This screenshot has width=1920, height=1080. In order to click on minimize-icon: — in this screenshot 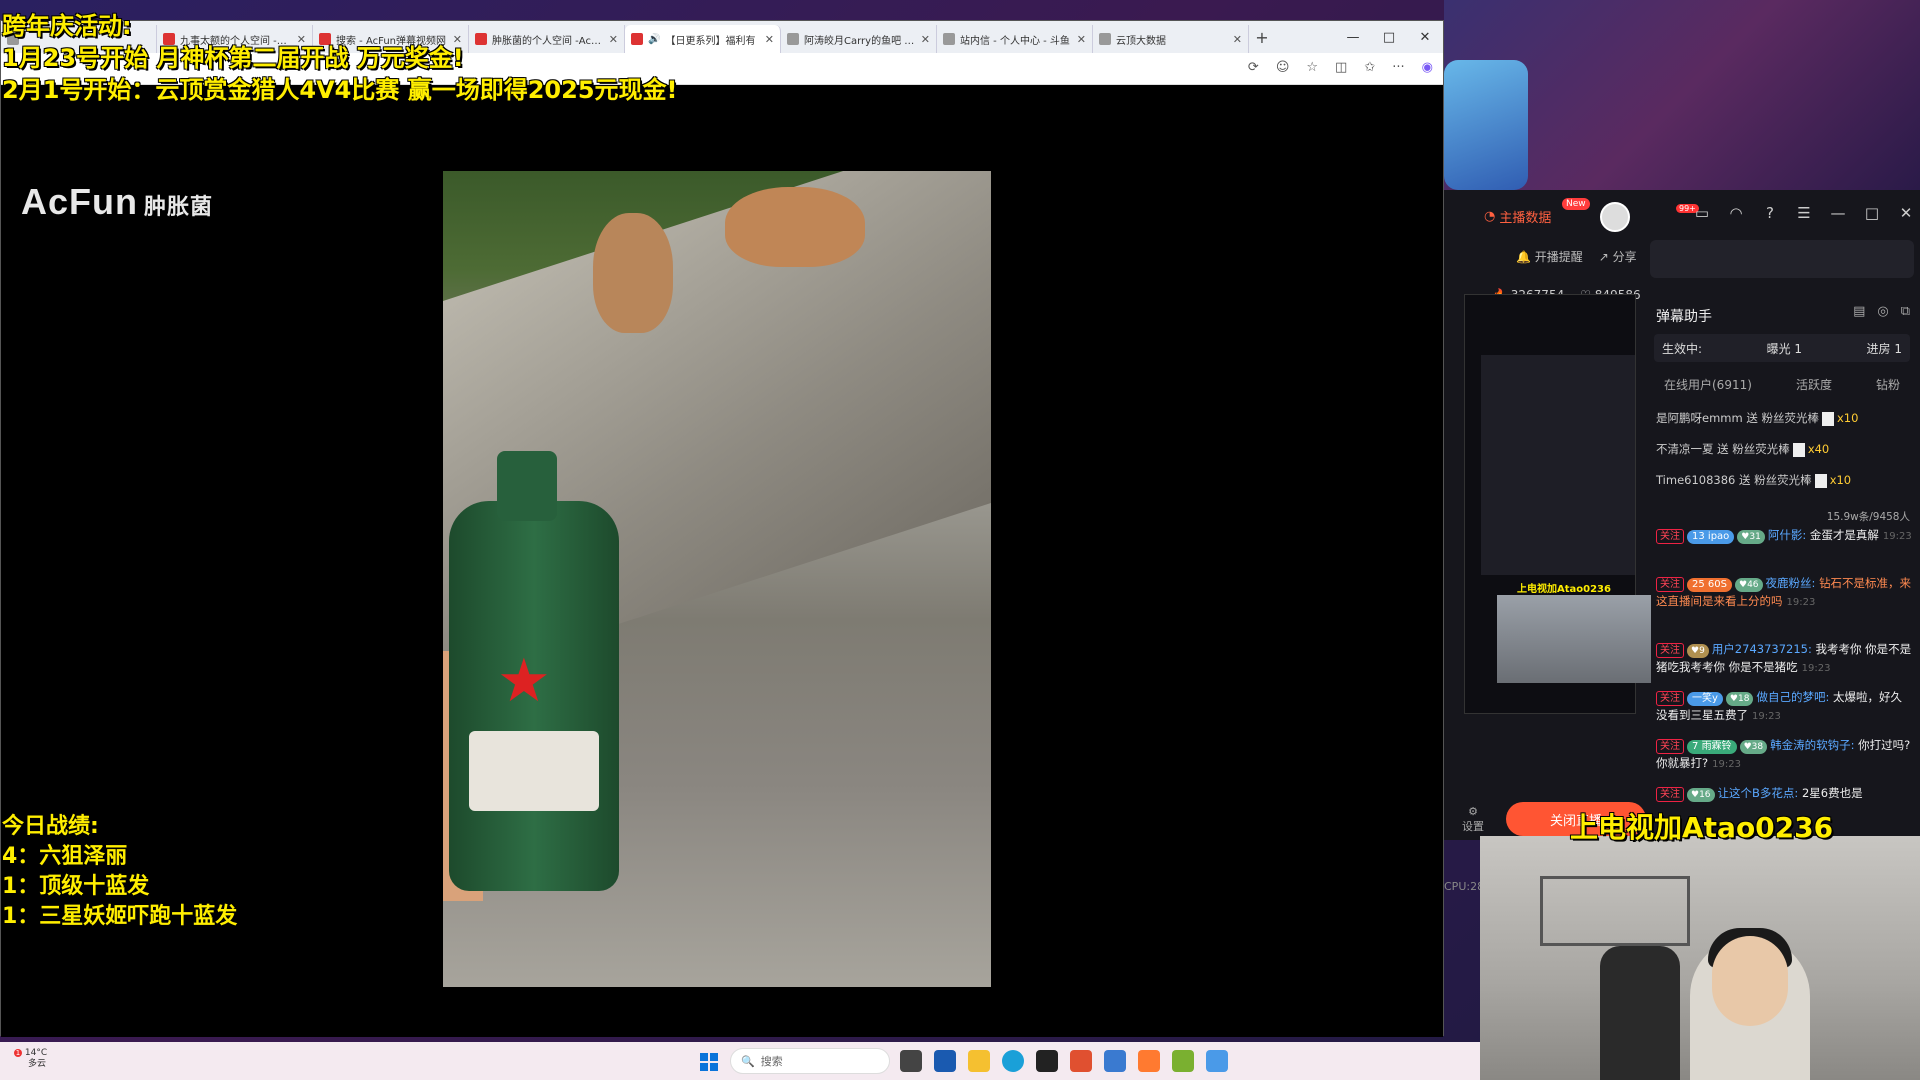, I will do `click(1838, 213)`.